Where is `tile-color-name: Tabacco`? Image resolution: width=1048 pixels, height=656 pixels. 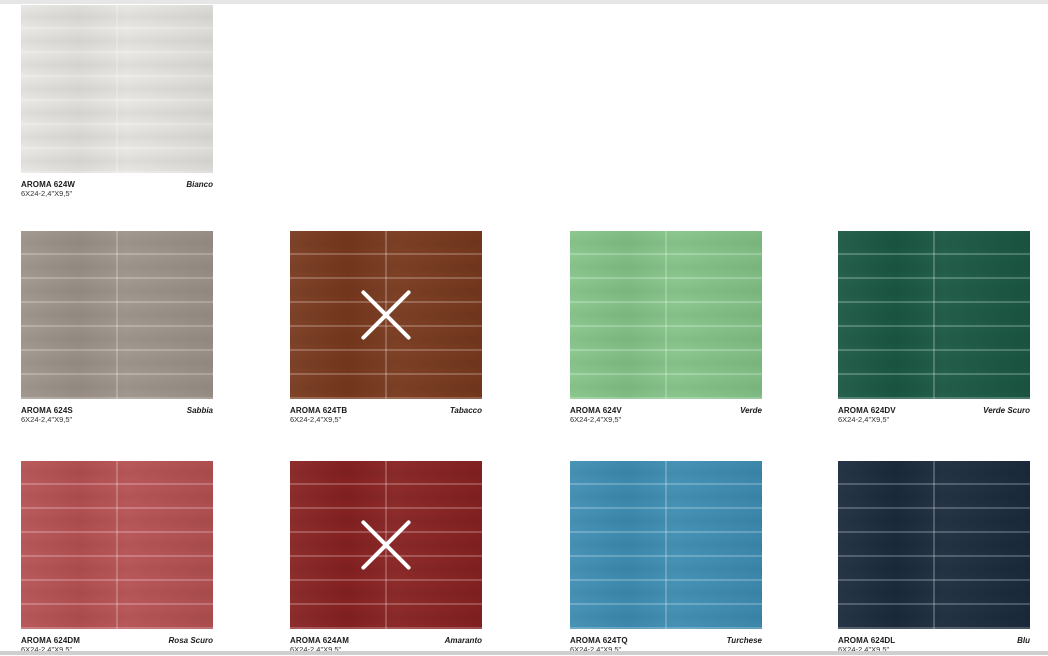
tile-color-name: Tabacco is located at coordinates (465, 410).